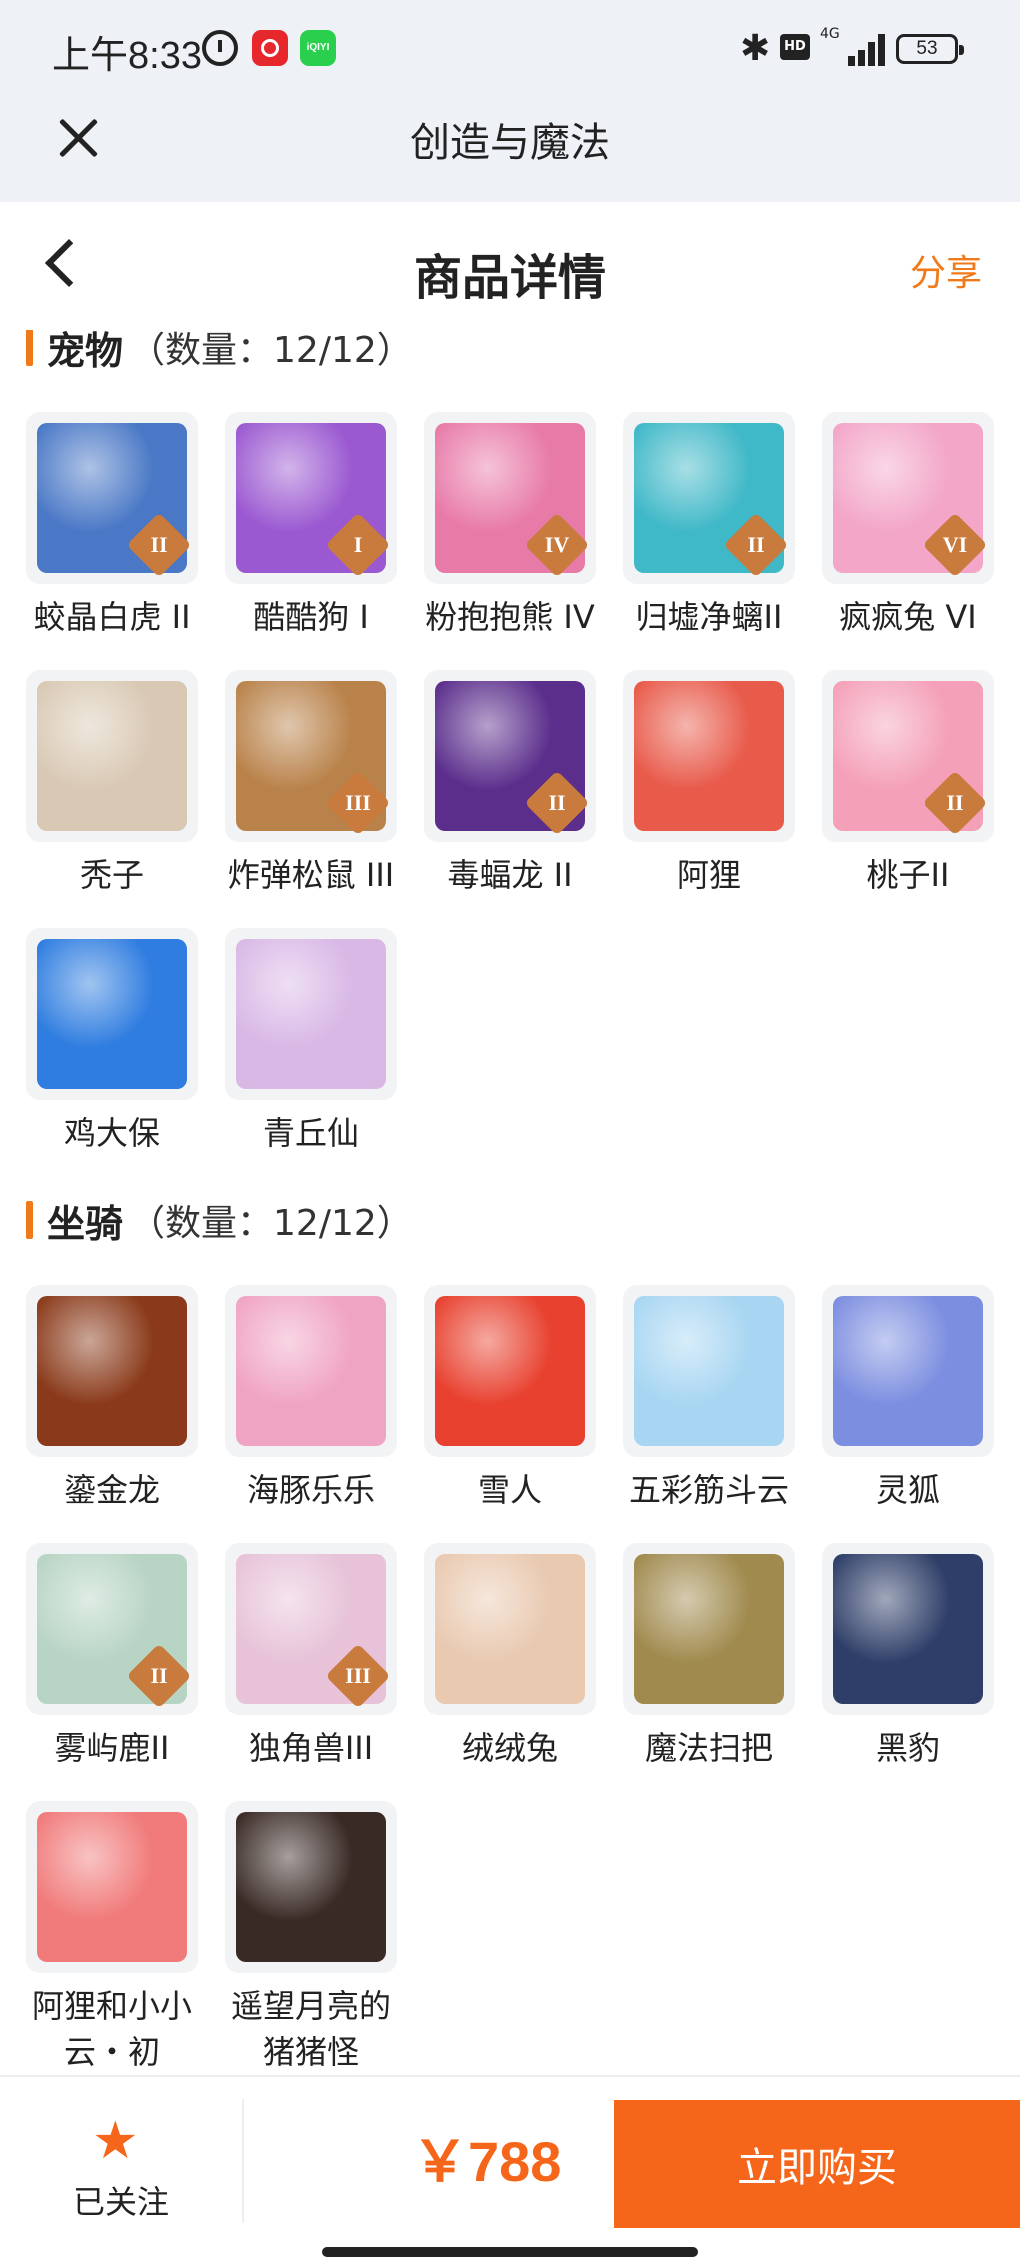 This screenshot has height=2267, width=1020. What do you see at coordinates (708, 1490) in the screenshot?
I see `item-name: 五彩筋斗云` at bounding box center [708, 1490].